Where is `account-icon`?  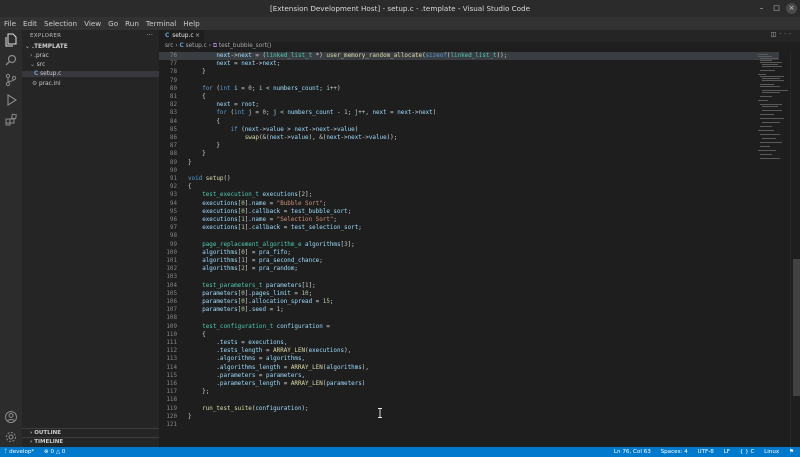
account-icon is located at coordinates (11, 417).